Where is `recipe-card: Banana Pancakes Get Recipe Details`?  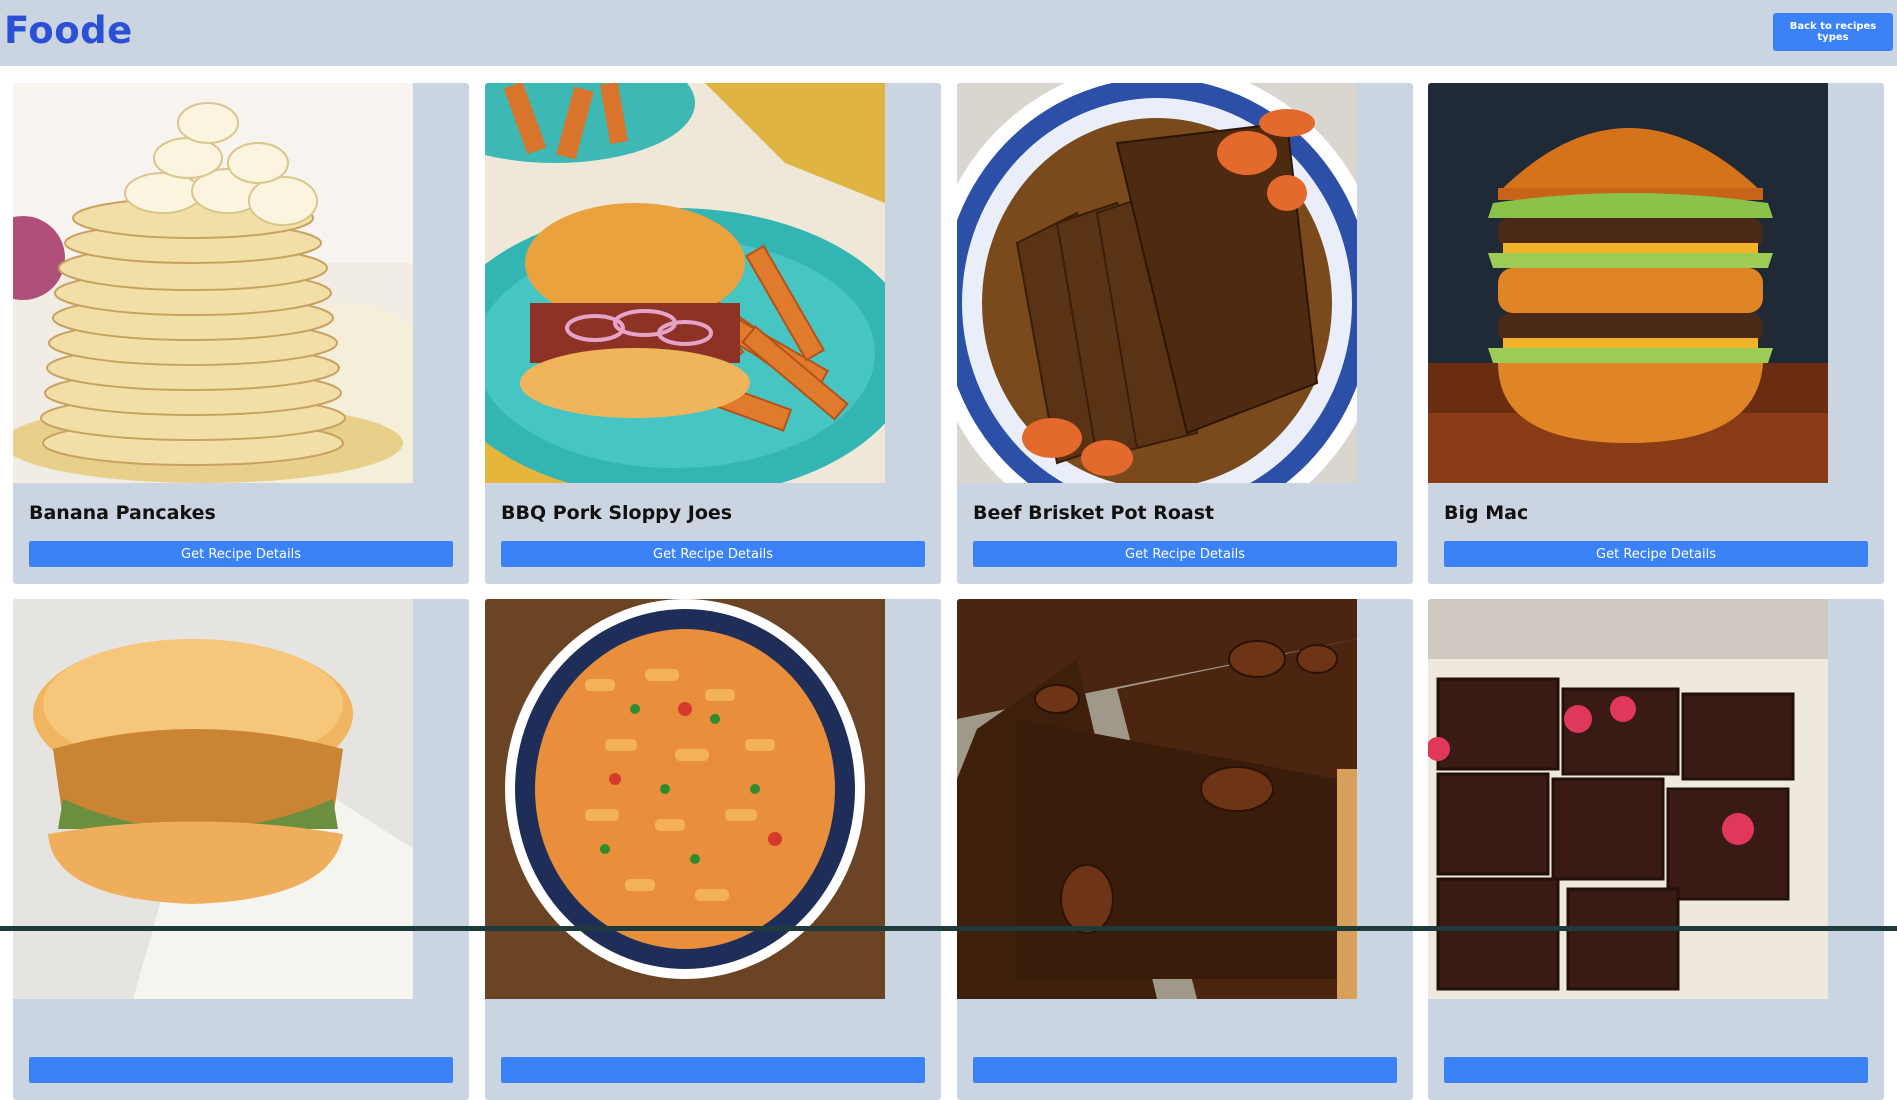 recipe-card: Banana Pancakes Get Recipe Details is located at coordinates (241, 333).